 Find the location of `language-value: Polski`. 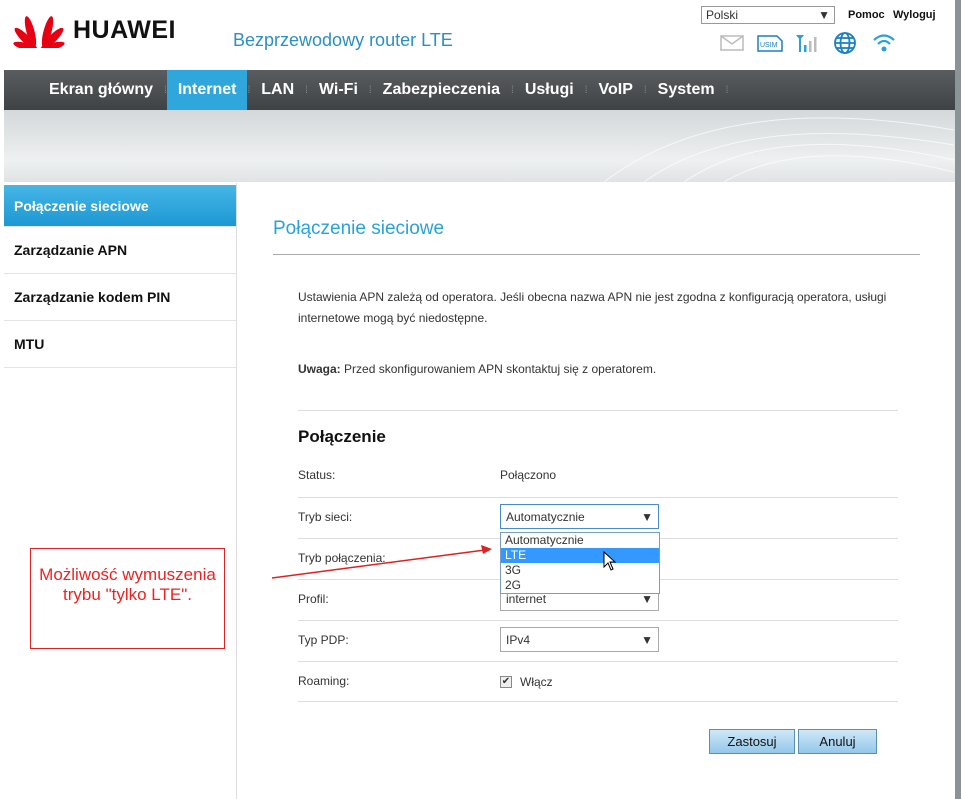

language-value: Polski is located at coordinates (722, 15).